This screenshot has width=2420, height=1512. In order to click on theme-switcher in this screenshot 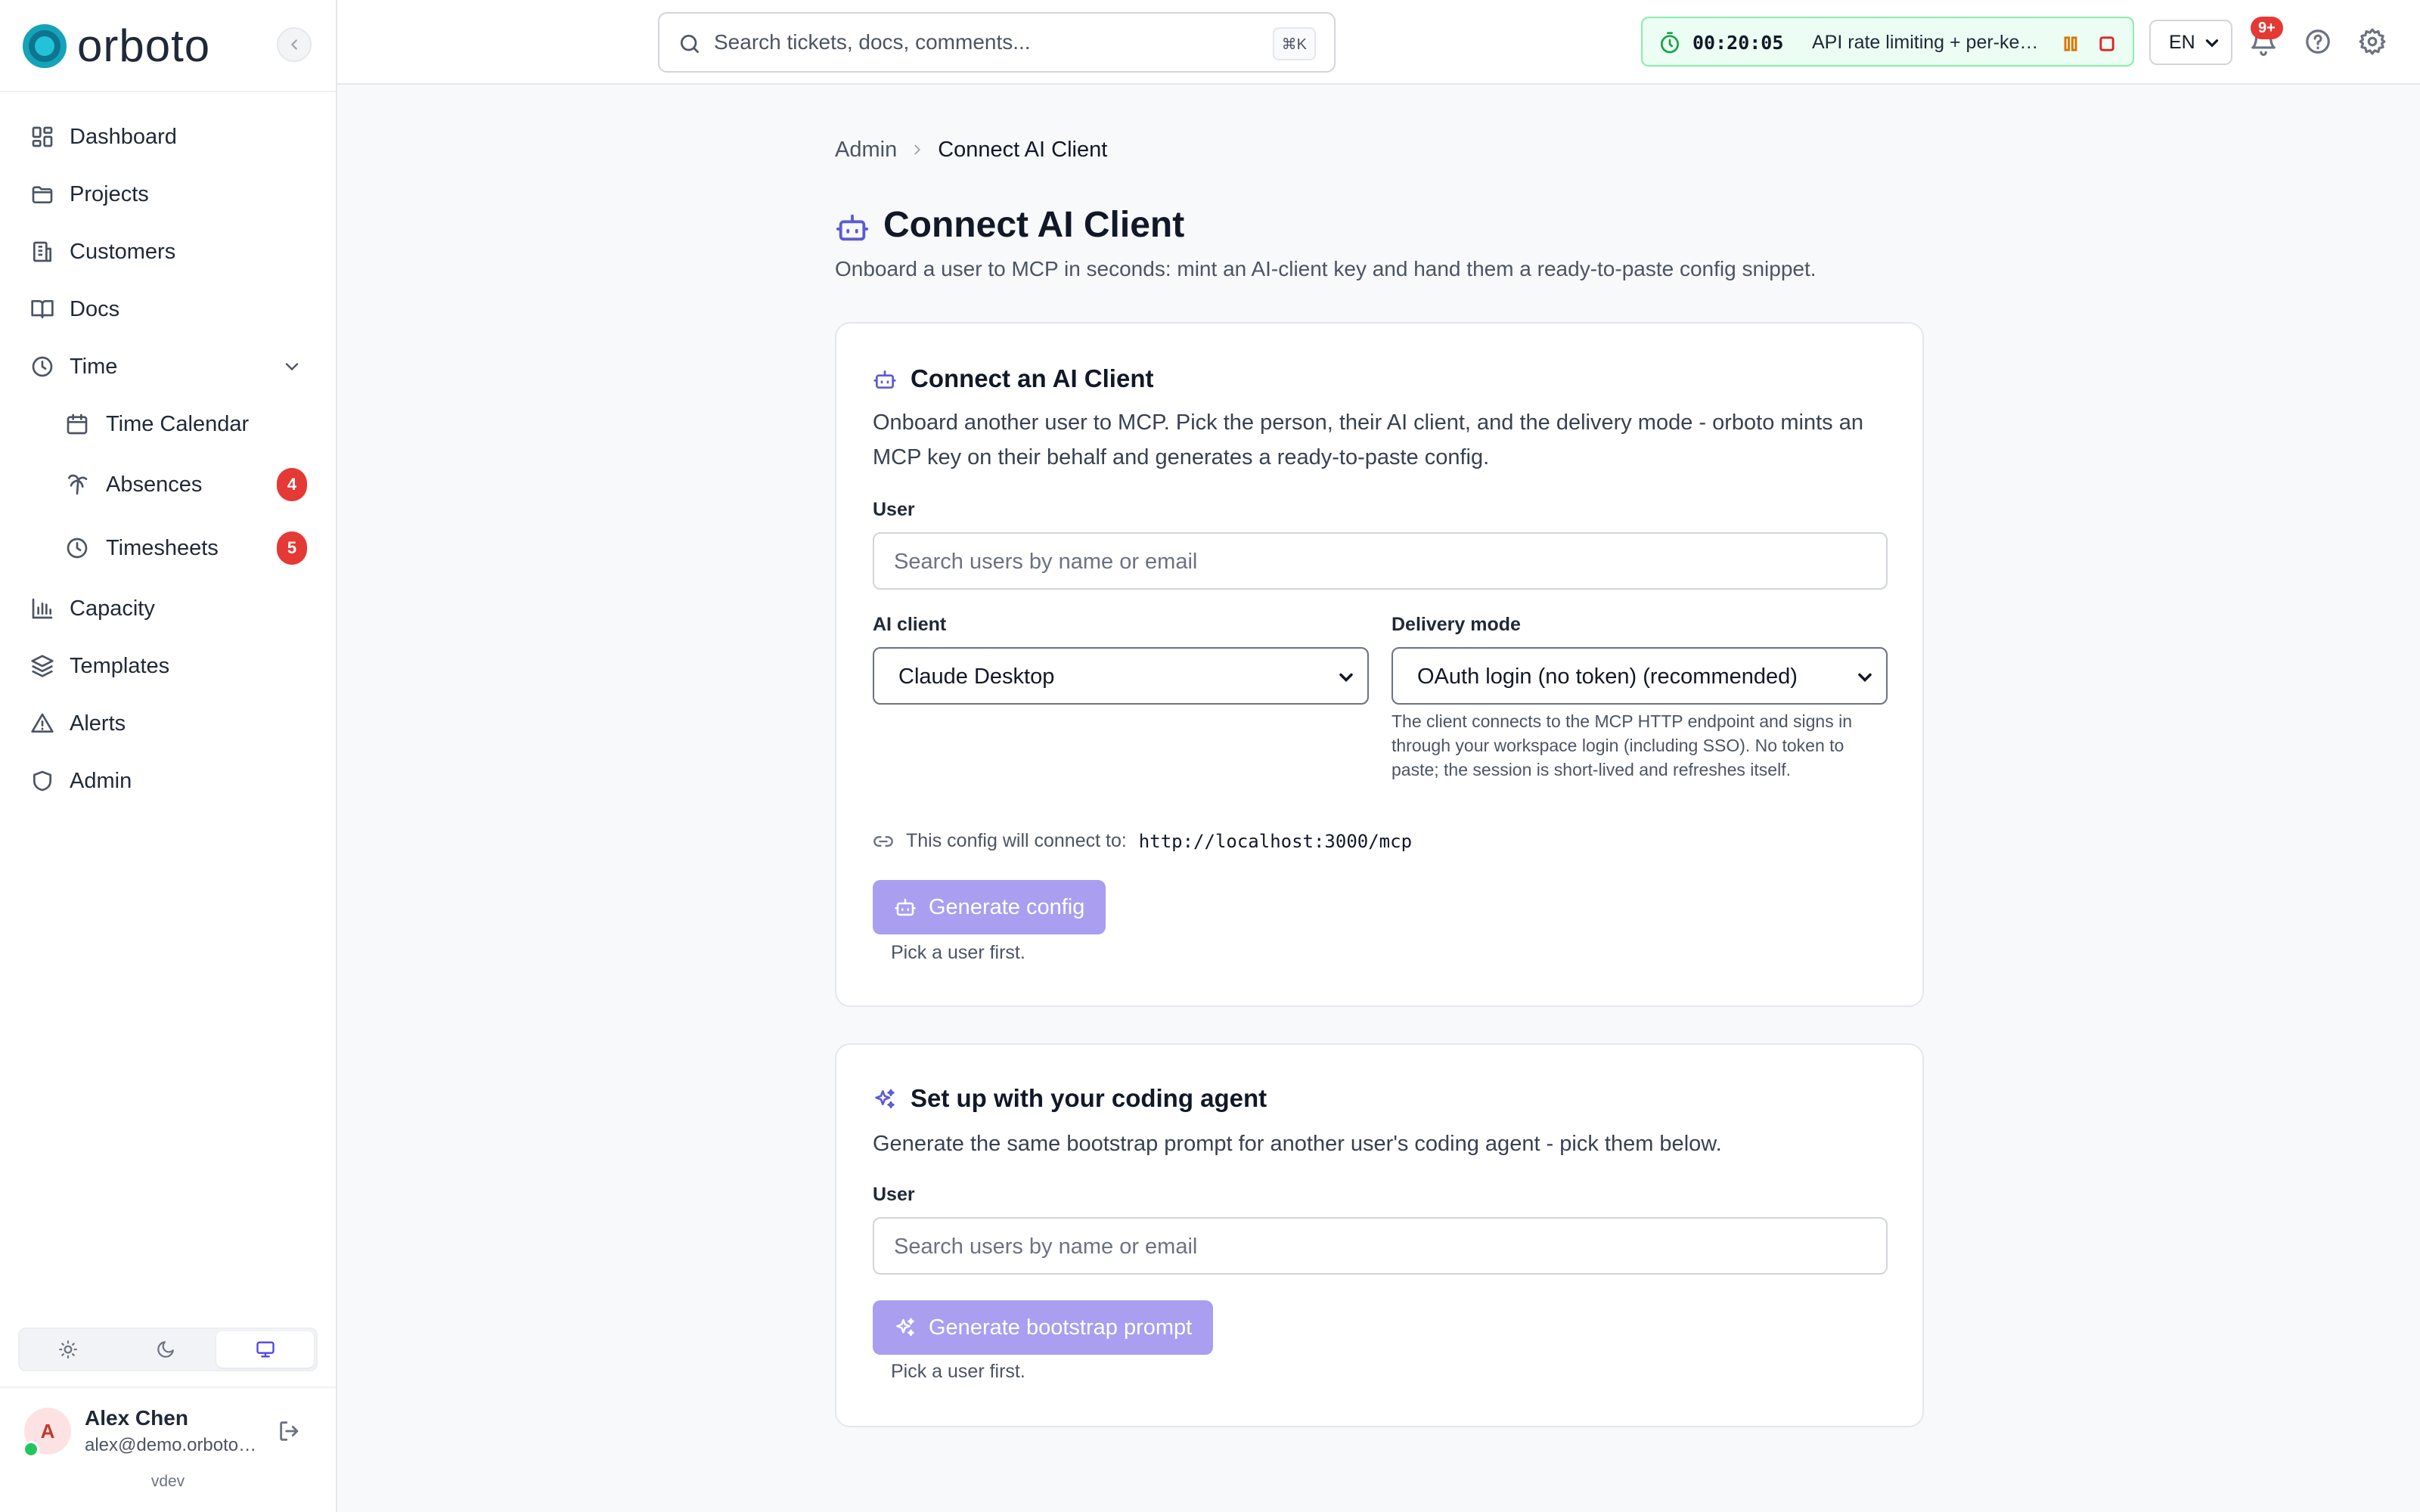, I will do `click(168, 1350)`.